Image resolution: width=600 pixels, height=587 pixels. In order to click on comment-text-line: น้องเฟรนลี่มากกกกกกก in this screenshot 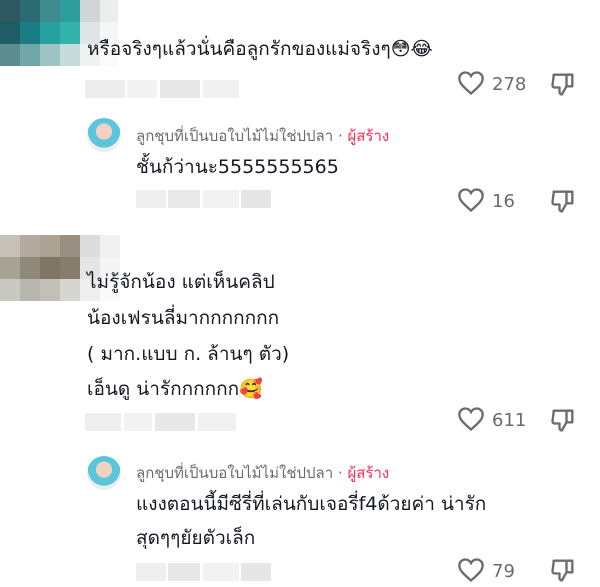, I will do `click(183, 318)`.